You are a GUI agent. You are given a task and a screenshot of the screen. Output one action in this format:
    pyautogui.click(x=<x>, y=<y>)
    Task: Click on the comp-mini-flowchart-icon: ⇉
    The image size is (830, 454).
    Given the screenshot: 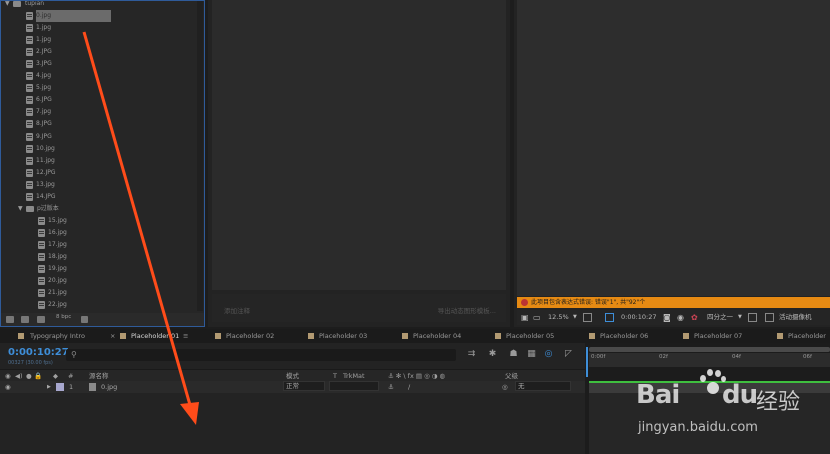 What is the action you would take?
    pyautogui.click(x=471, y=354)
    